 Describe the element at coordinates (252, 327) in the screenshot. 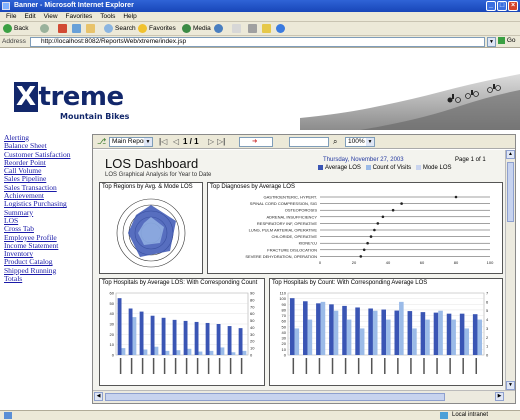

I see `y2-tick-label: 40` at that location.